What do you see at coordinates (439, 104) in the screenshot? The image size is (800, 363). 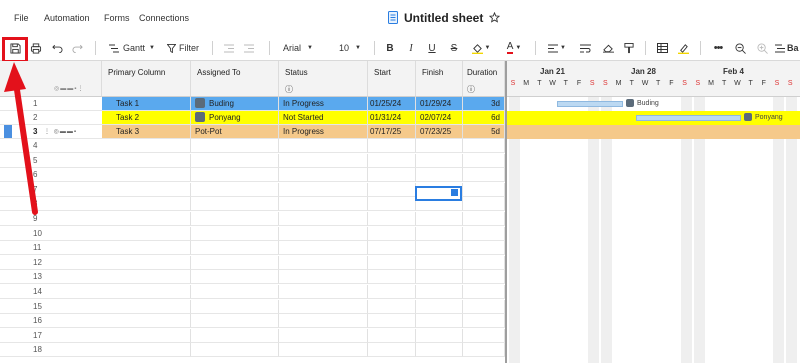 I see `cell-finish: 01/29/24` at bounding box center [439, 104].